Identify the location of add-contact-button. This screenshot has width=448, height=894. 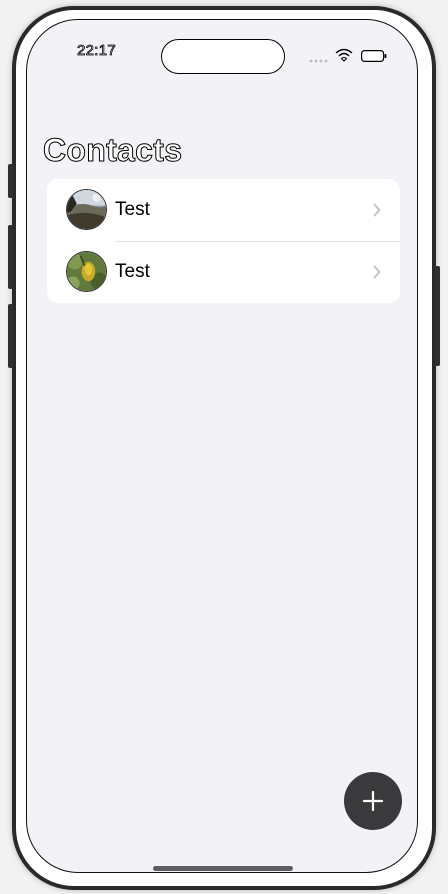
(373, 801).